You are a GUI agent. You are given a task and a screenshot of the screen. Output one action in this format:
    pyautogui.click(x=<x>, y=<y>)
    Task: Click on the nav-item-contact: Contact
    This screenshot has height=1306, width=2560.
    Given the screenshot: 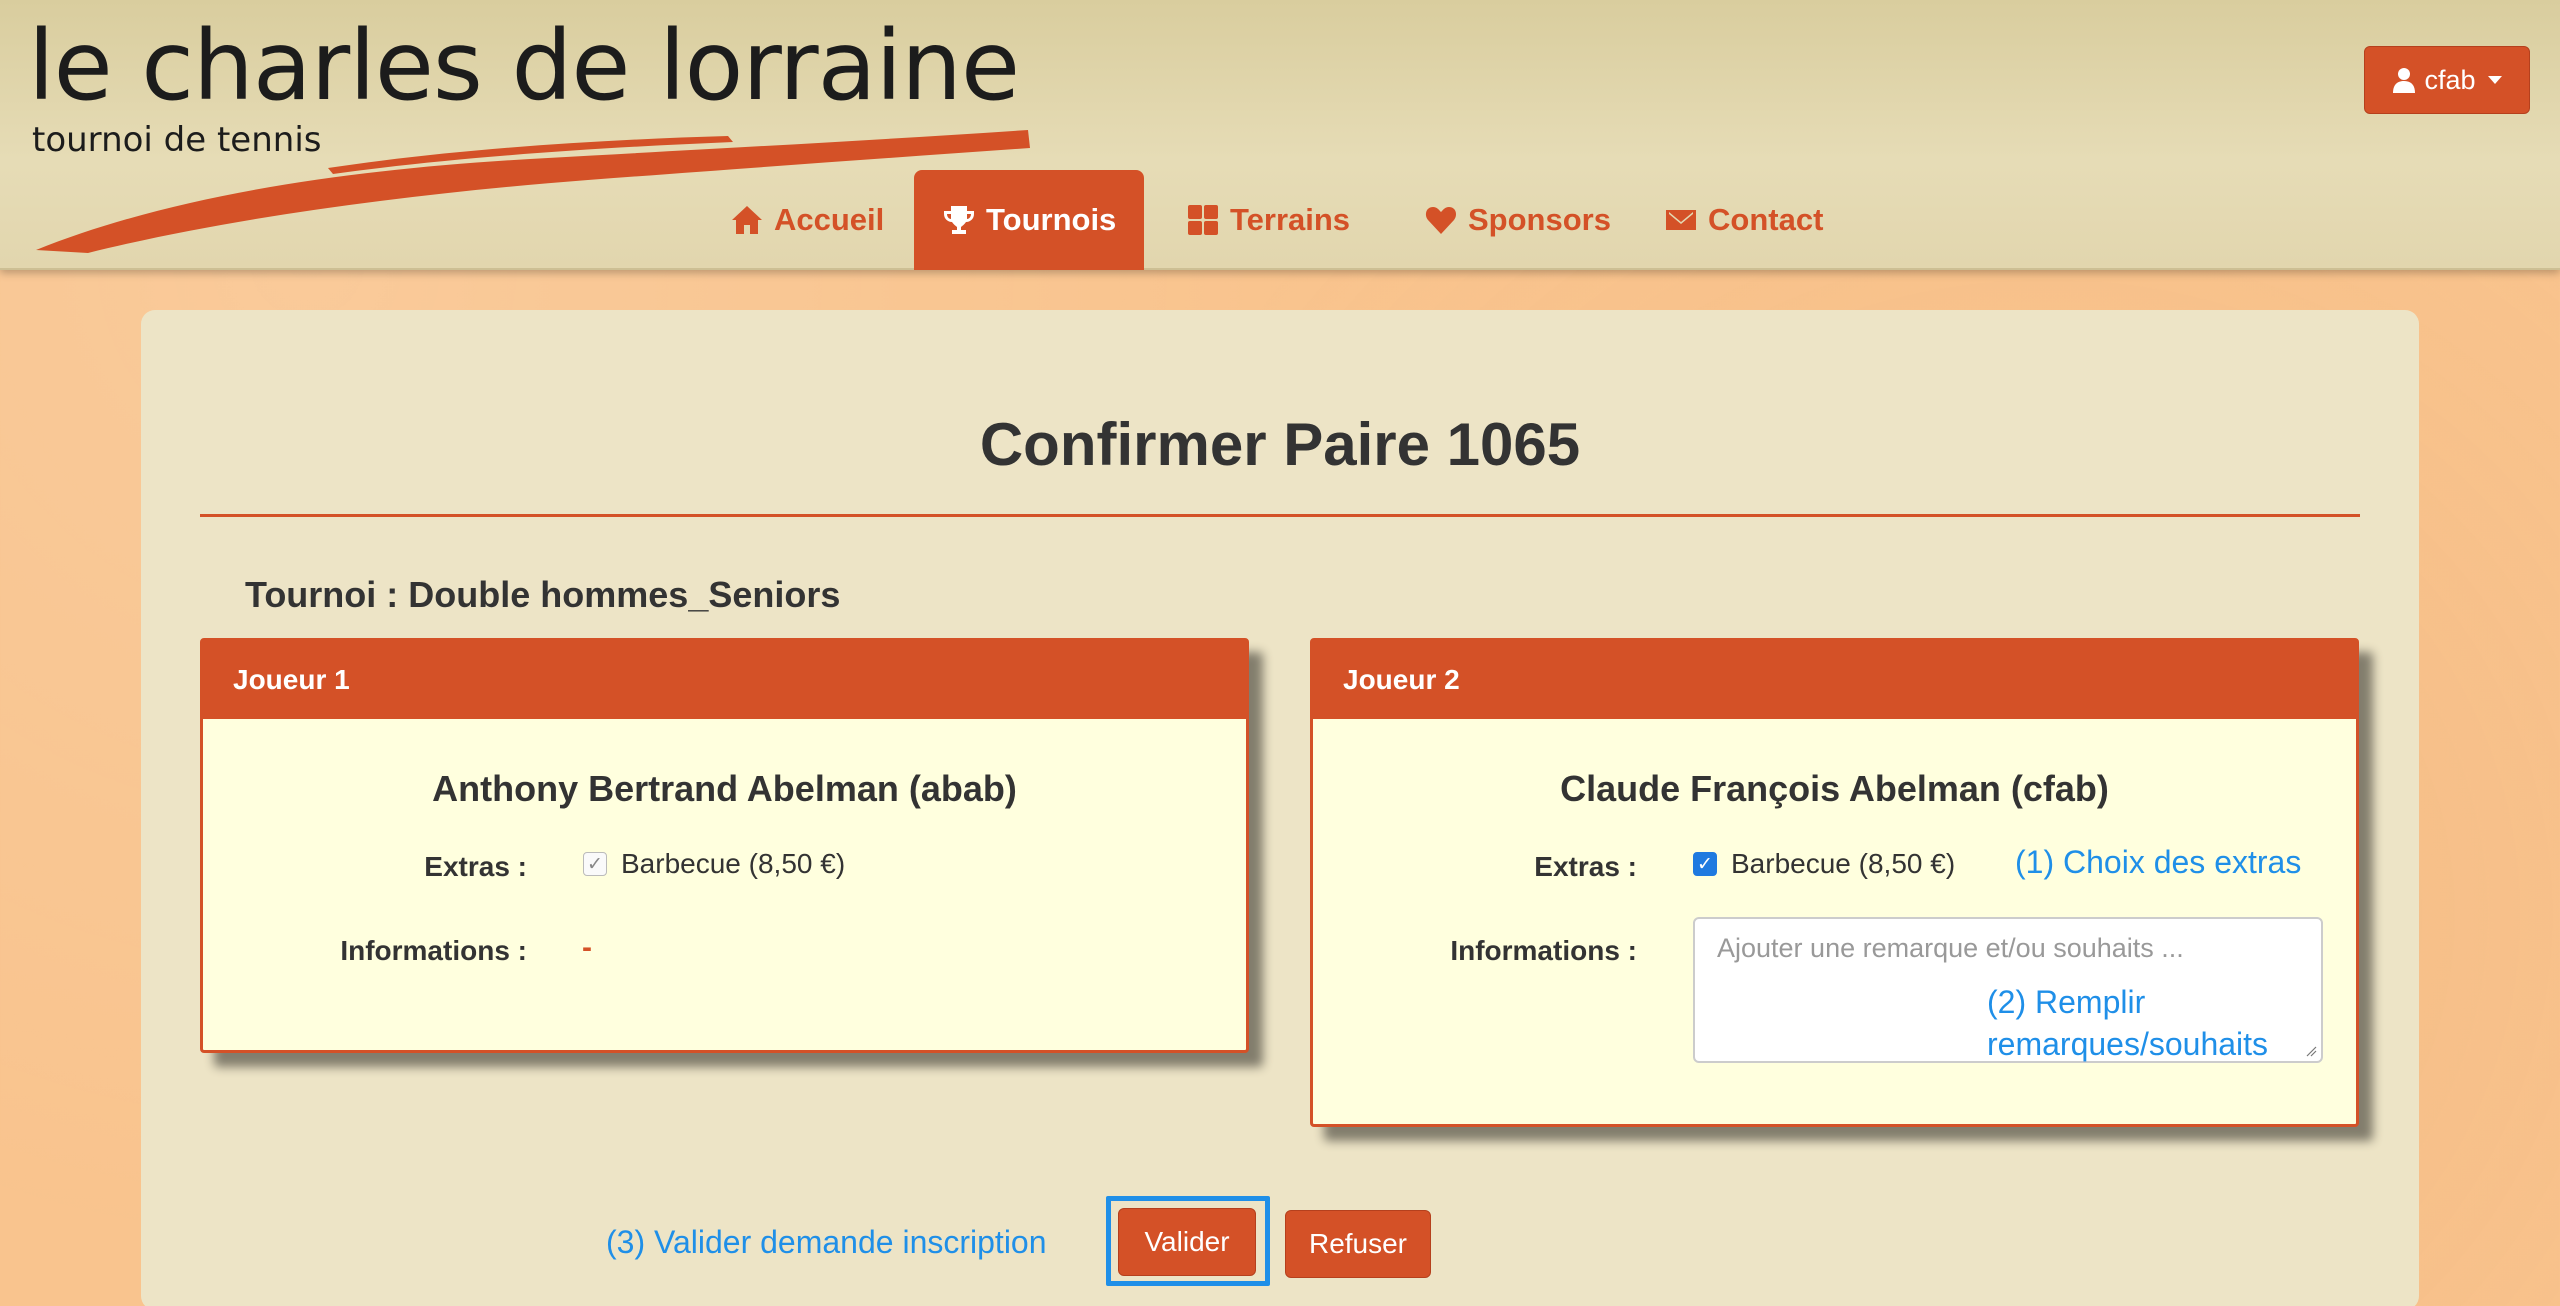 What is the action you would take?
    pyautogui.click(x=1743, y=220)
    